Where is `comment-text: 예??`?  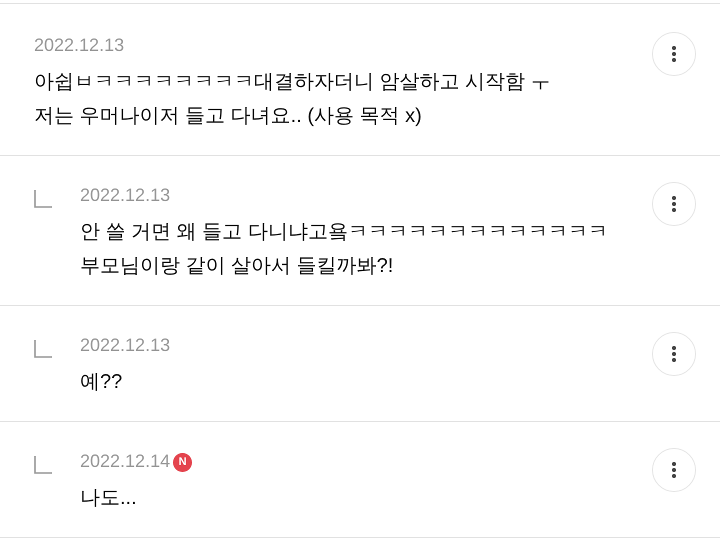
comment-text: 예?? is located at coordinates (102, 382).